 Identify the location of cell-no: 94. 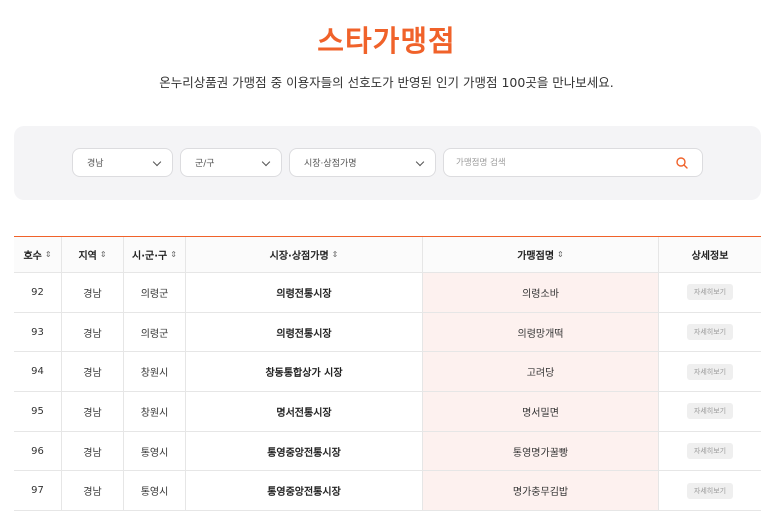
(38, 372).